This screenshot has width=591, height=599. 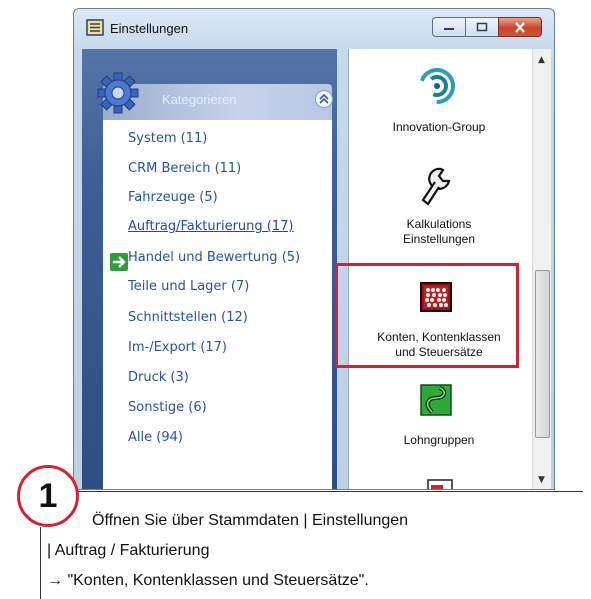 What do you see at coordinates (173, 197) in the screenshot?
I see `category-fahrzeuge: Fahrzeuge (5)` at bounding box center [173, 197].